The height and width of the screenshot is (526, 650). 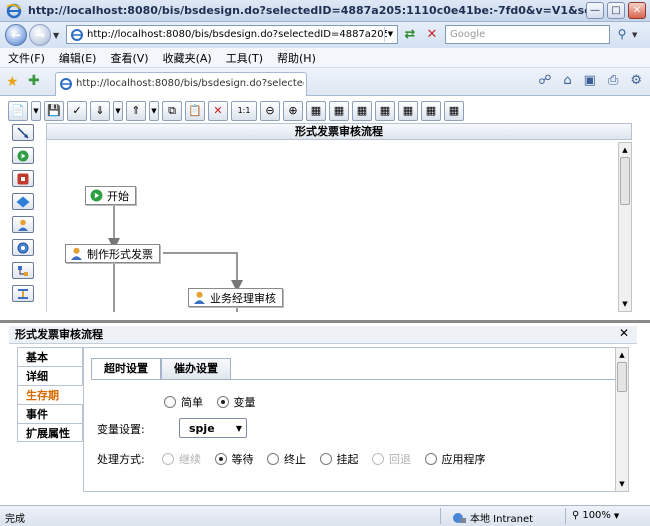 I want to click on variable-select-value: spje, so click(x=202, y=428).